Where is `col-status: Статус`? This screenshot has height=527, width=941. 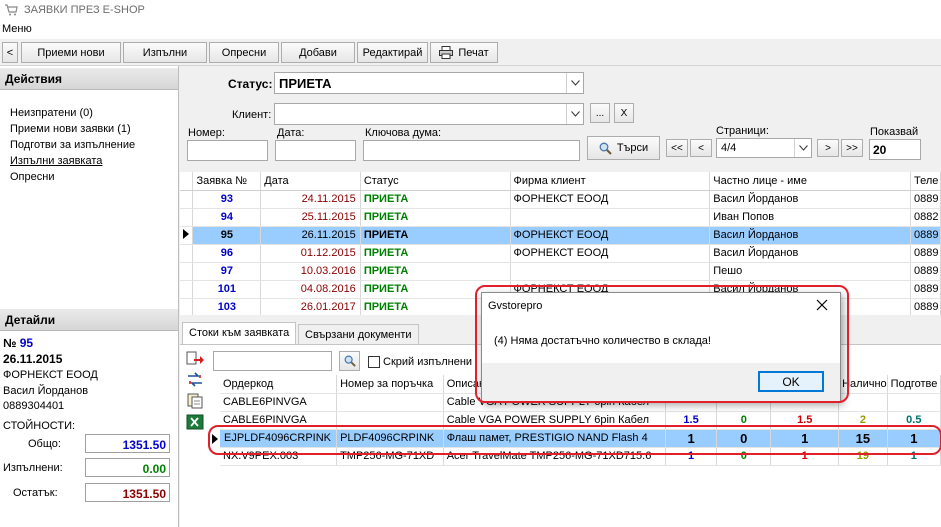 col-status: Статус is located at coordinates (435, 181).